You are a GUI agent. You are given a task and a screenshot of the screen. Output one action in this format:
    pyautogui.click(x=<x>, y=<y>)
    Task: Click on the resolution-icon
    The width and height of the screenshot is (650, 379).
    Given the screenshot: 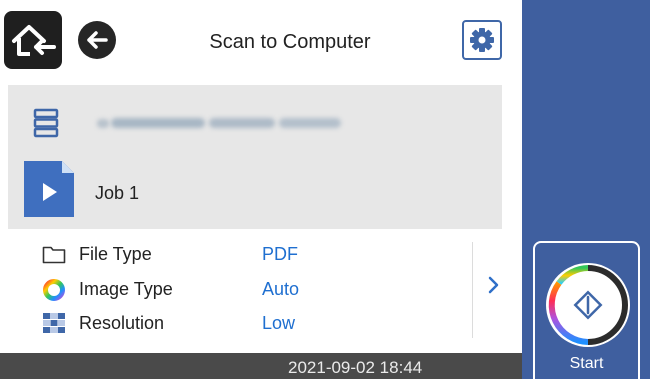 What is the action you would take?
    pyautogui.click(x=54, y=323)
    